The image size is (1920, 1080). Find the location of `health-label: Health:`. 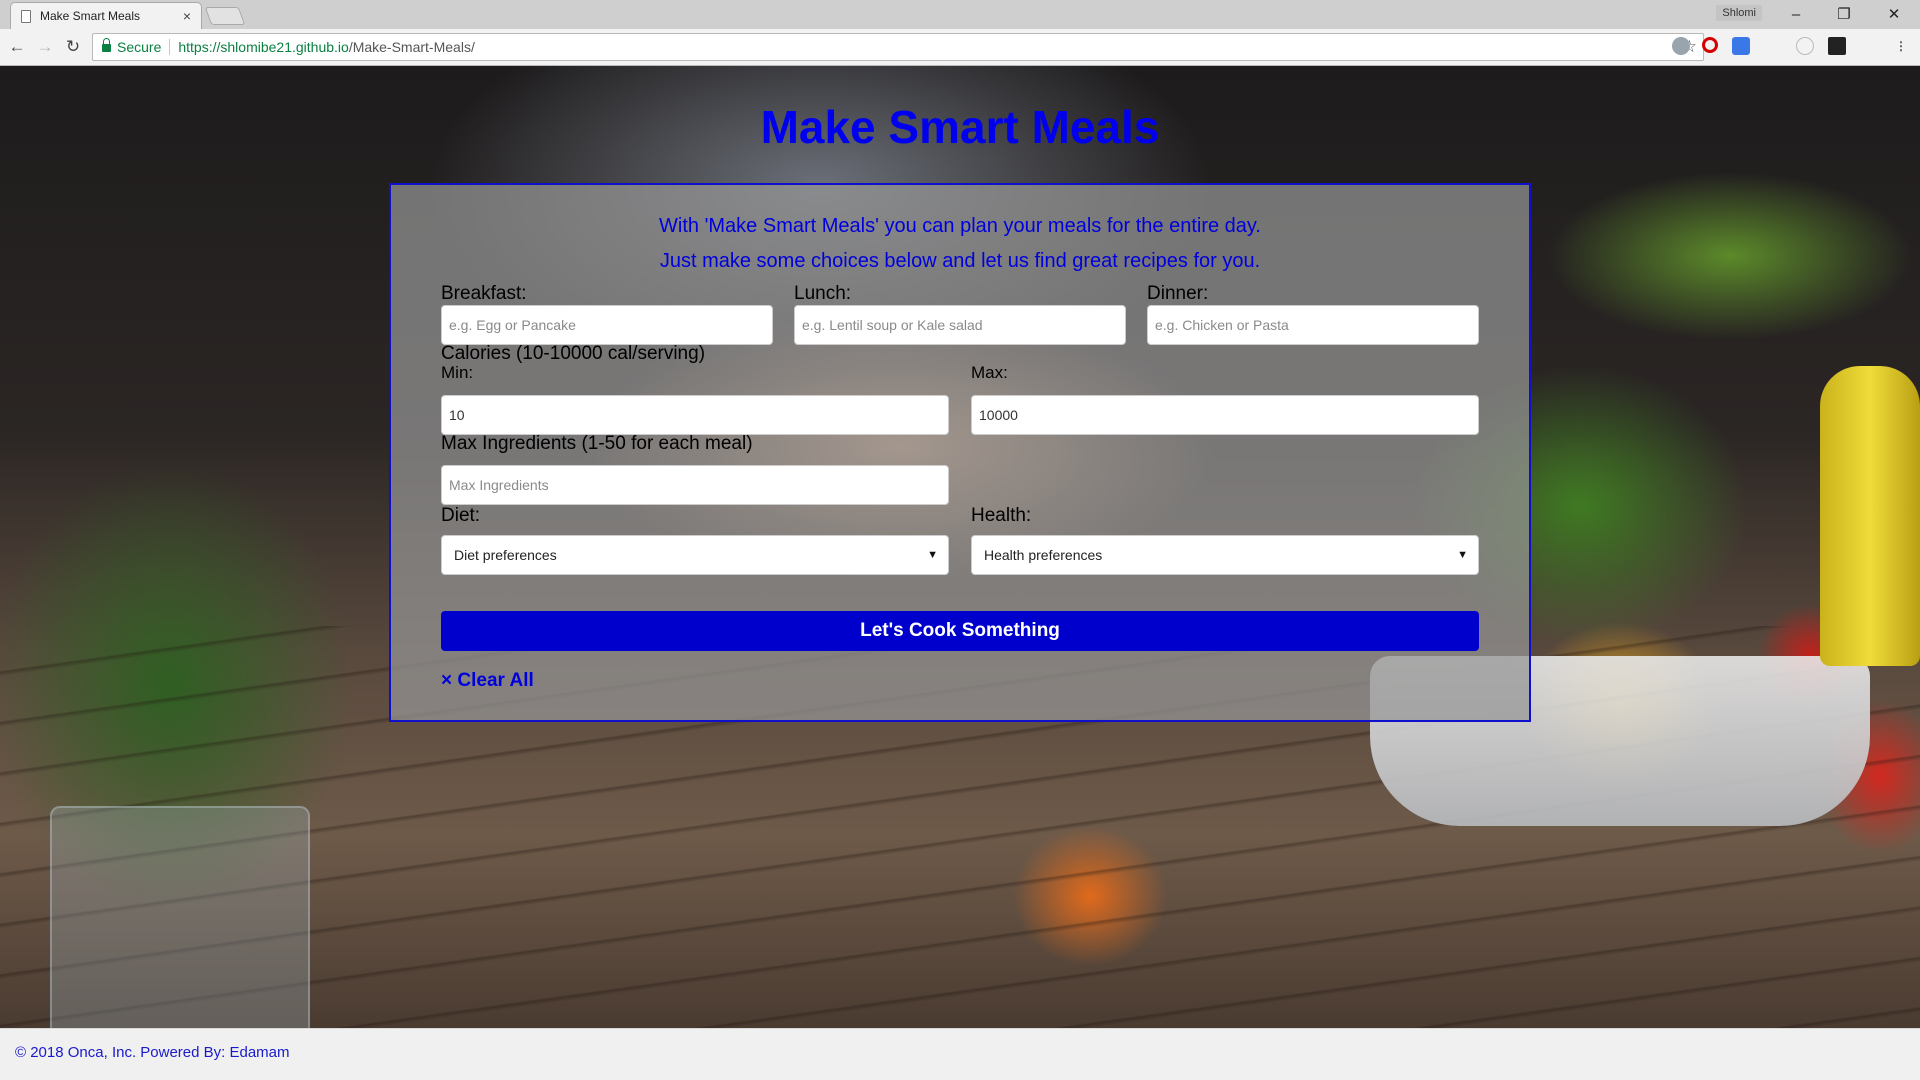

health-label: Health: is located at coordinates (1001, 515).